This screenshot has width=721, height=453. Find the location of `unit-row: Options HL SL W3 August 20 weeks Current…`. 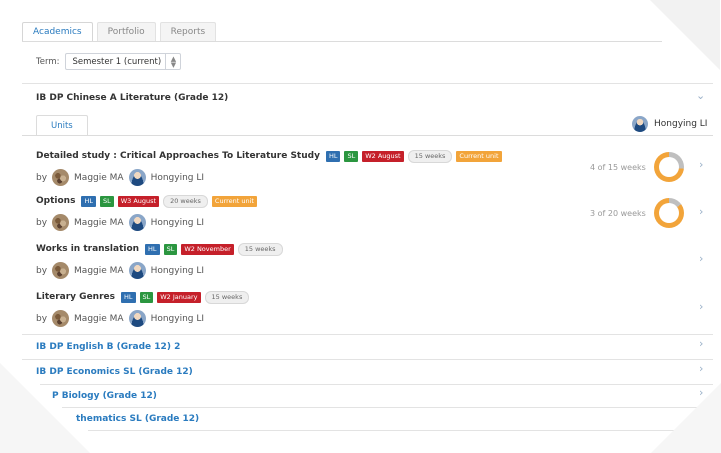

unit-row: Options HL SL W3 August 20 weeks Current… is located at coordinates (146, 212).